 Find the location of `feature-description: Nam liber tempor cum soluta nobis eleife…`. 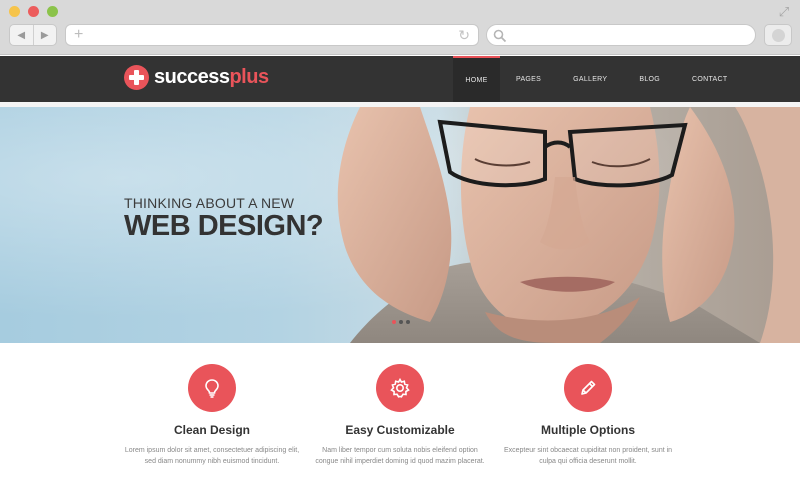

feature-description: Nam liber tempor cum soluta nobis eleife… is located at coordinates (400, 456).